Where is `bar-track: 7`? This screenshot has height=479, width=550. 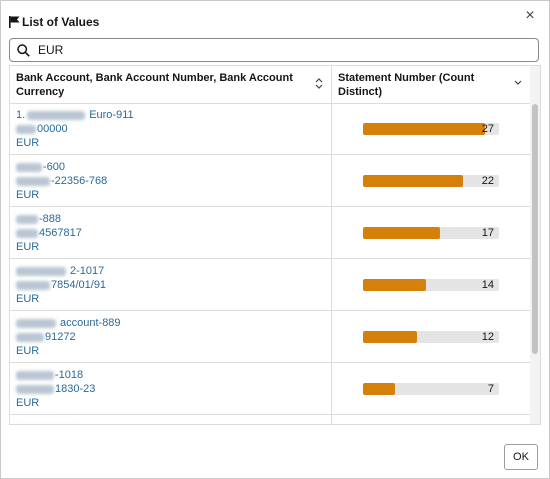
bar-track: 7 is located at coordinates (431, 389).